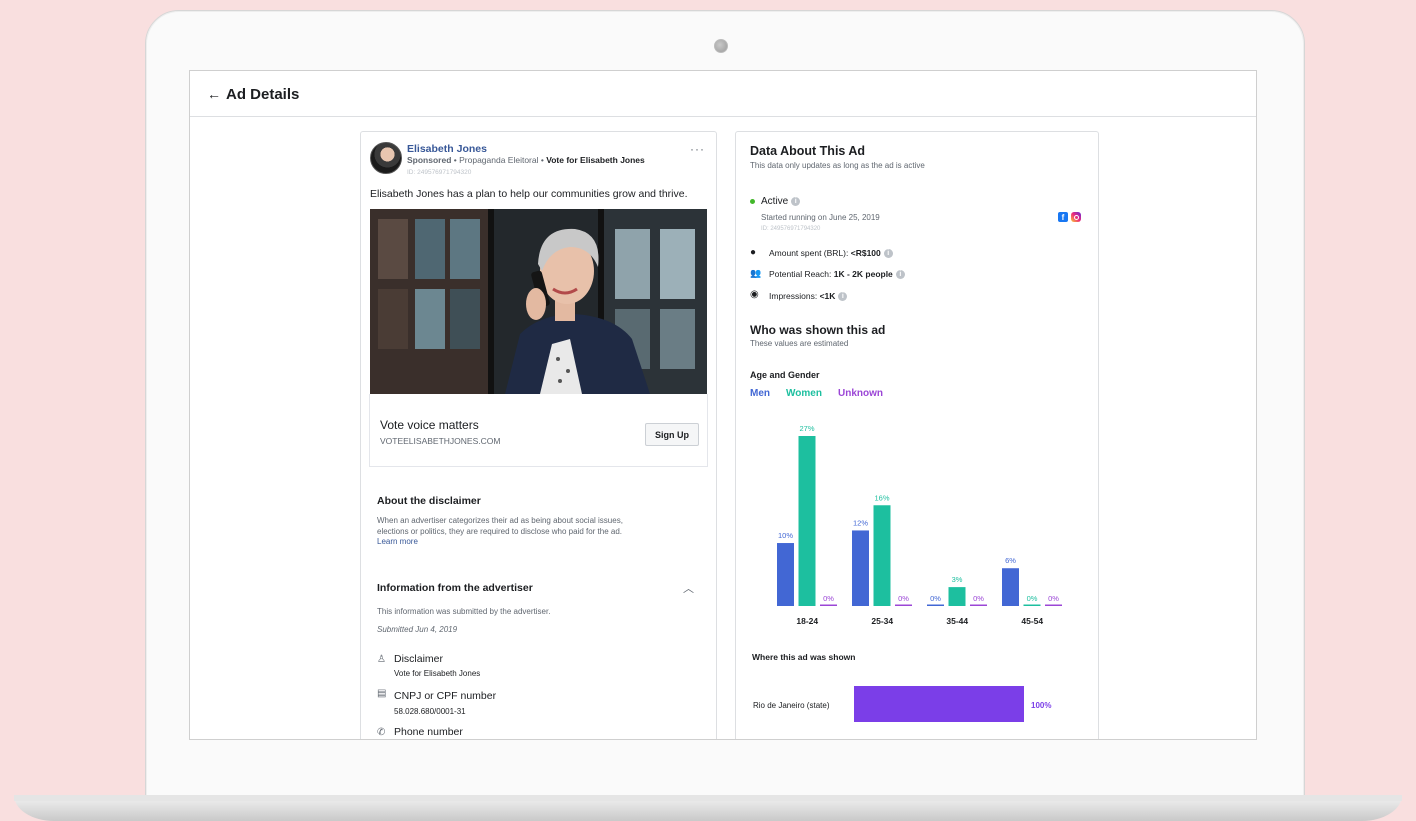  What do you see at coordinates (723, 94) in the screenshot?
I see `header-bar: ← Ad Details` at bounding box center [723, 94].